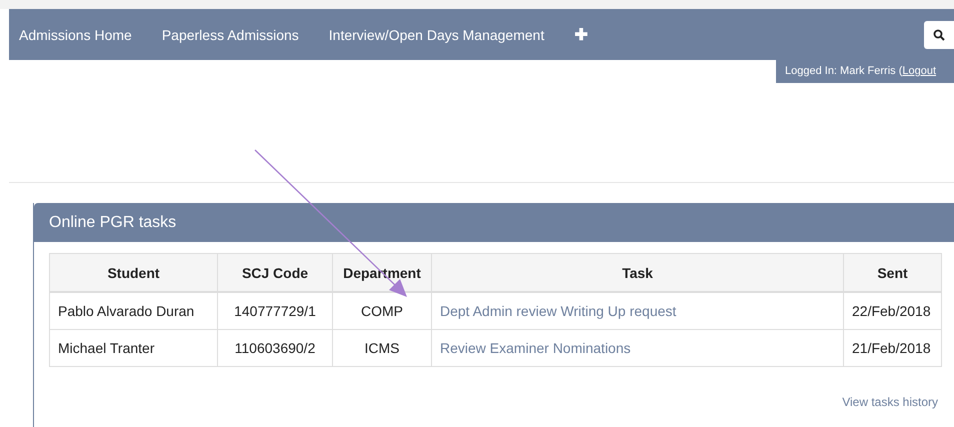 Image resolution: width=954 pixels, height=427 pixels. I want to click on table-cell: Michael Tranter, so click(134, 348).